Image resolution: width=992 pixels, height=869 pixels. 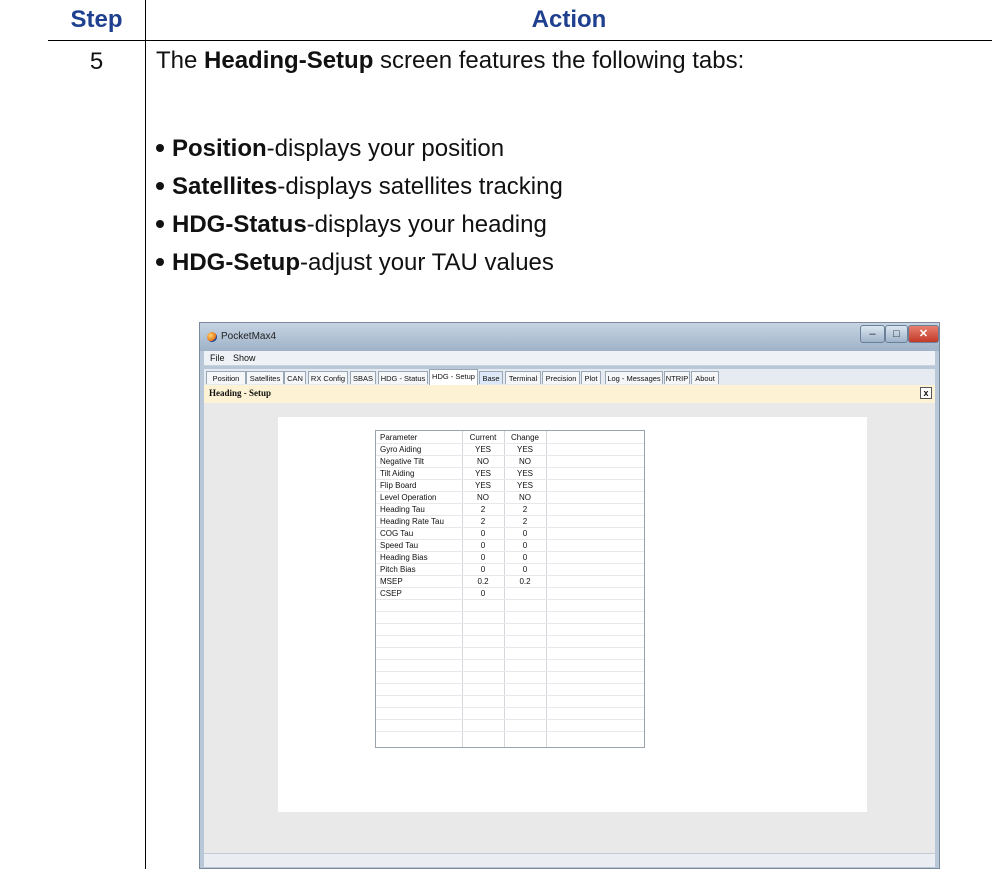 What do you see at coordinates (520, 40) in the screenshot?
I see `header-bottom-border` at bounding box center [520, 40].